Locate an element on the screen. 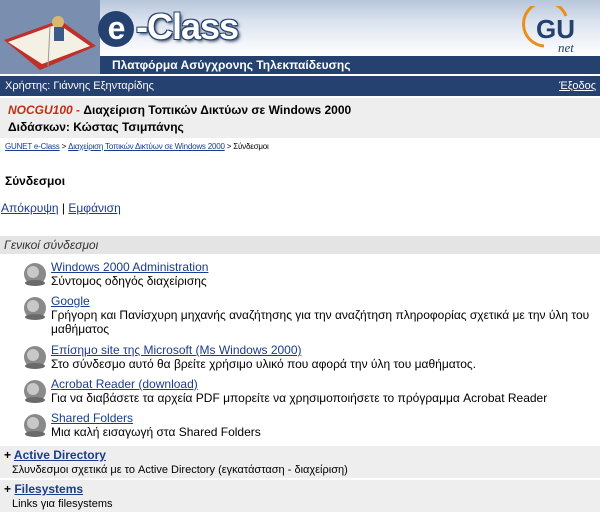  user-bar: Χρήστης: Γιάννης Εξηνταρίδης Έξοδος is located at coordinates (300, 86).